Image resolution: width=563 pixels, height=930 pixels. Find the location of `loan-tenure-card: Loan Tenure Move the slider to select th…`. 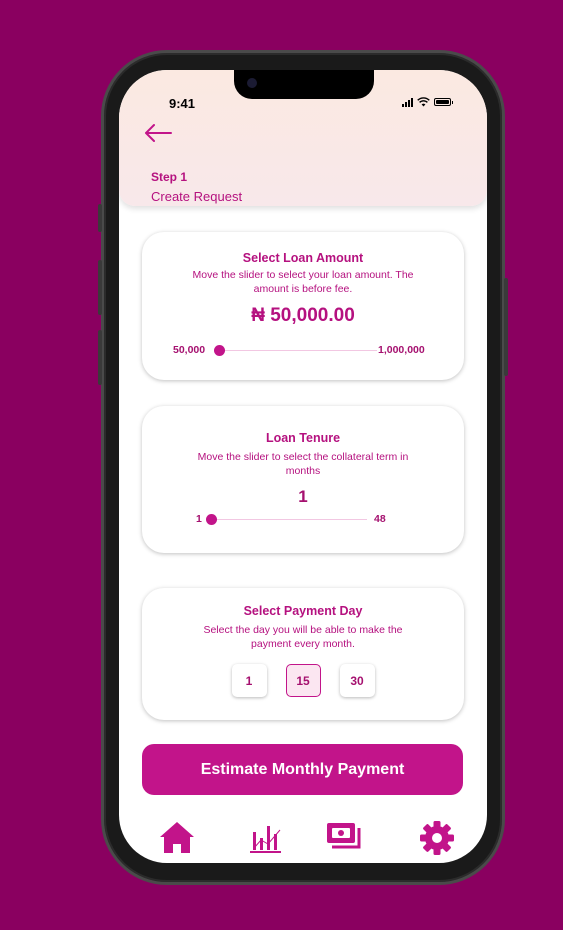

loan-tenure-card: Loan Tenure Move the slider to select th… is located at coordinates (303, 479).